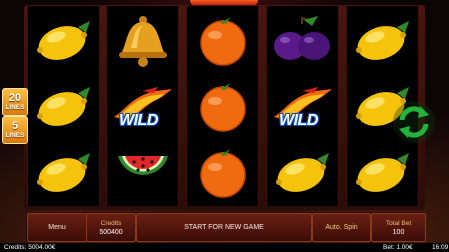 This screenshot has height=252, width=449. I want to click on lines-20-button: 20 LINES, so click(15, 102).